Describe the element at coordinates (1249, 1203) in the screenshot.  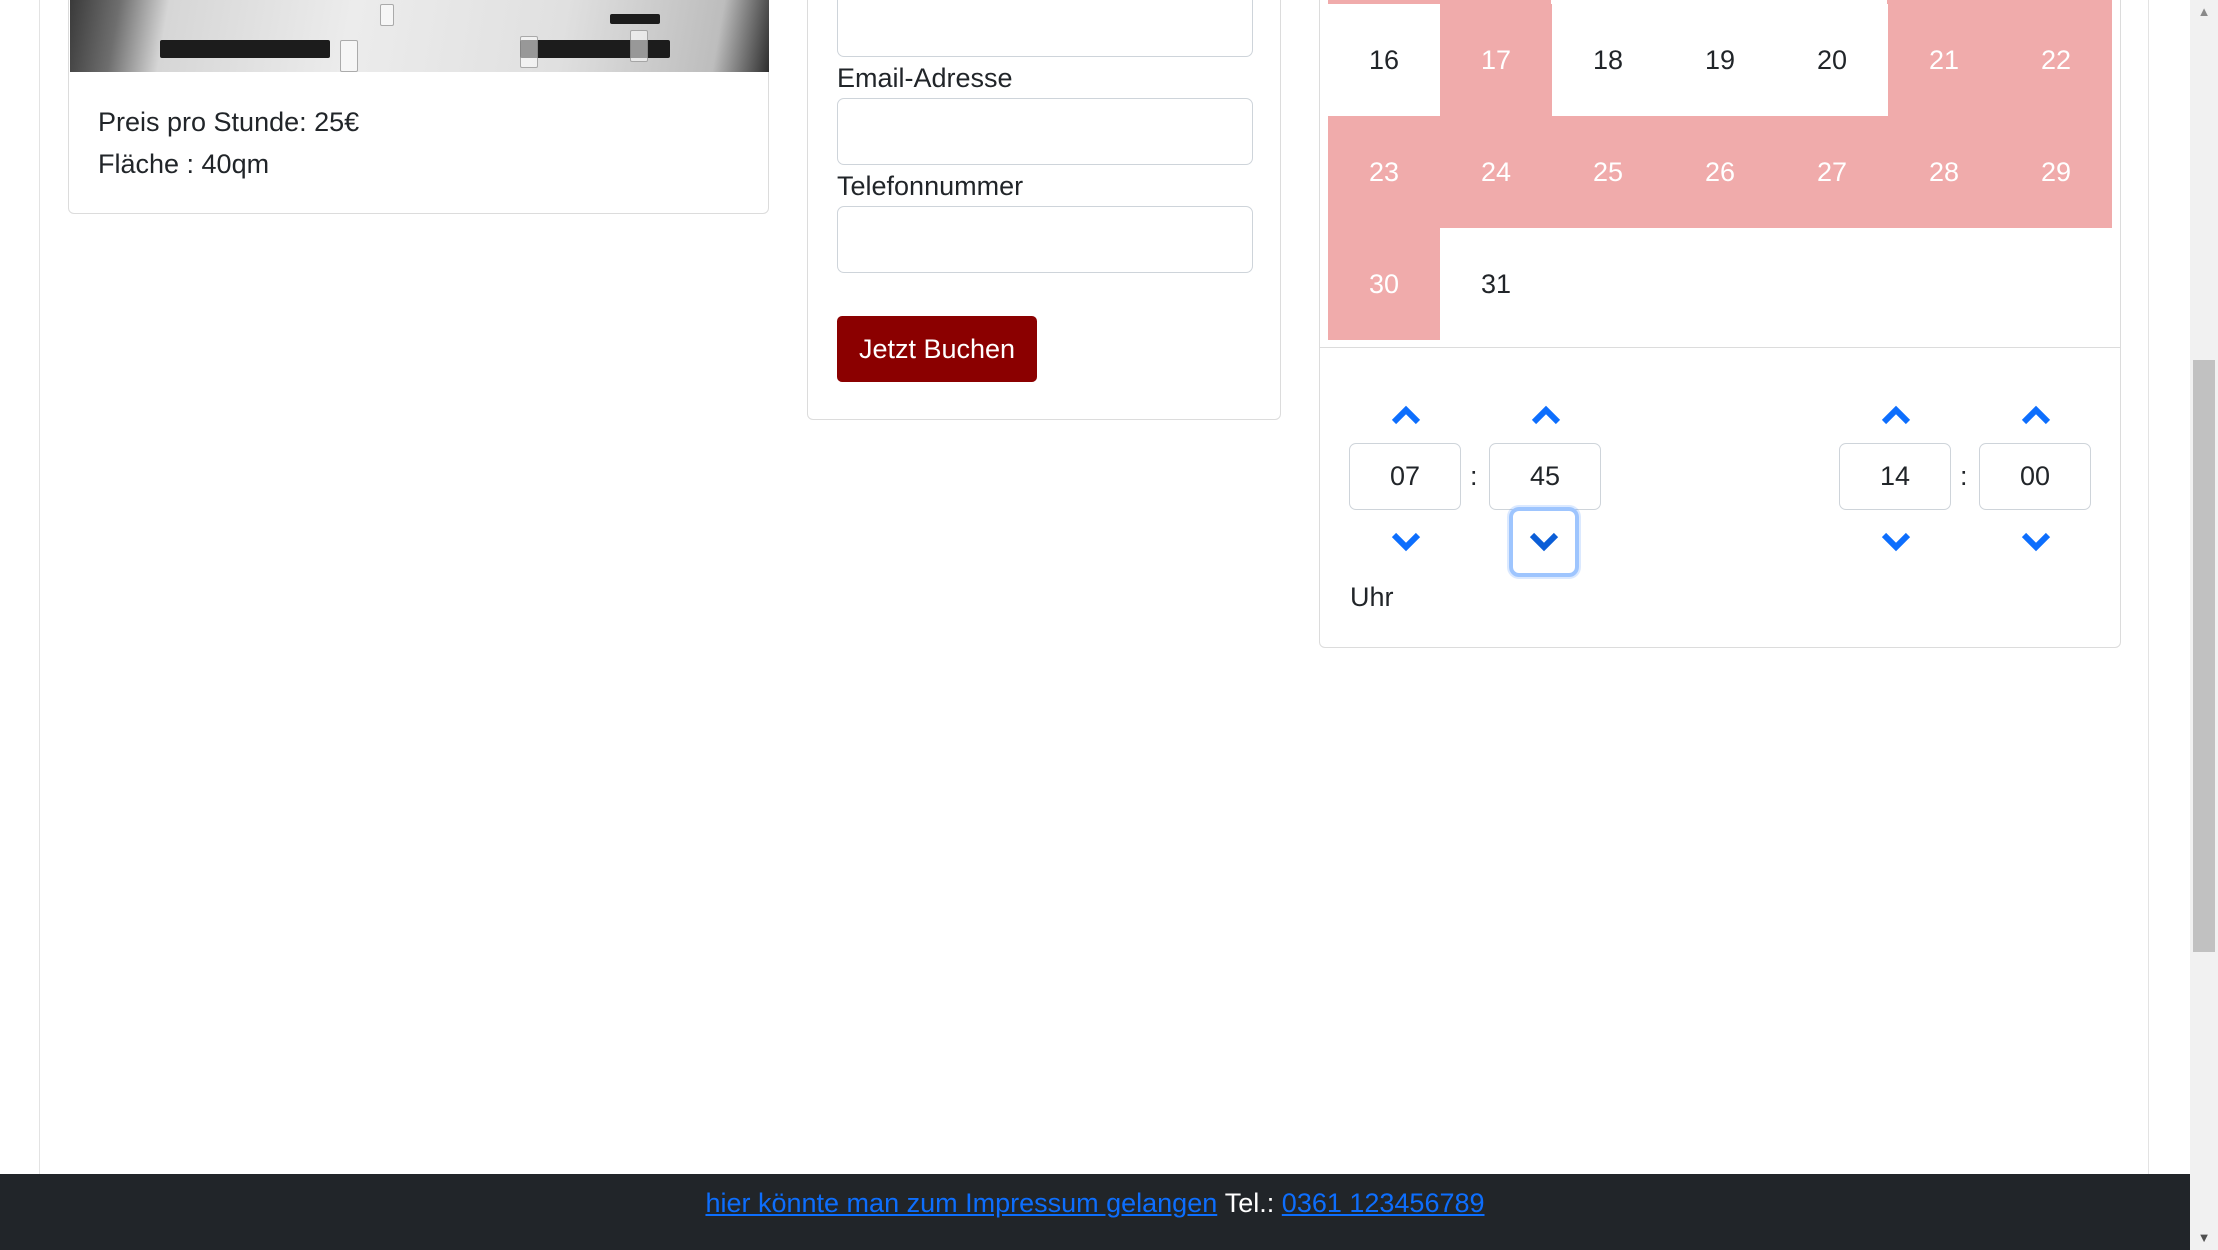
I see `tel-label: Tel.:` at that location.